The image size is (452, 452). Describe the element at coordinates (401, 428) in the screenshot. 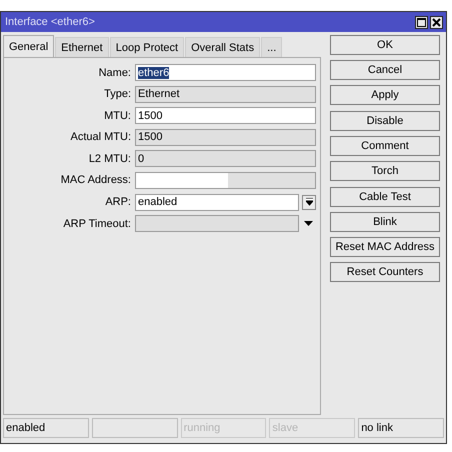

I see `status-cell: no link` at that location.